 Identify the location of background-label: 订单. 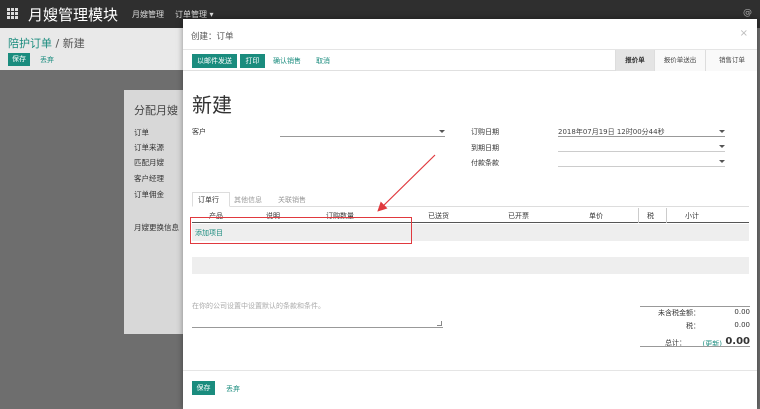
(141, 132).